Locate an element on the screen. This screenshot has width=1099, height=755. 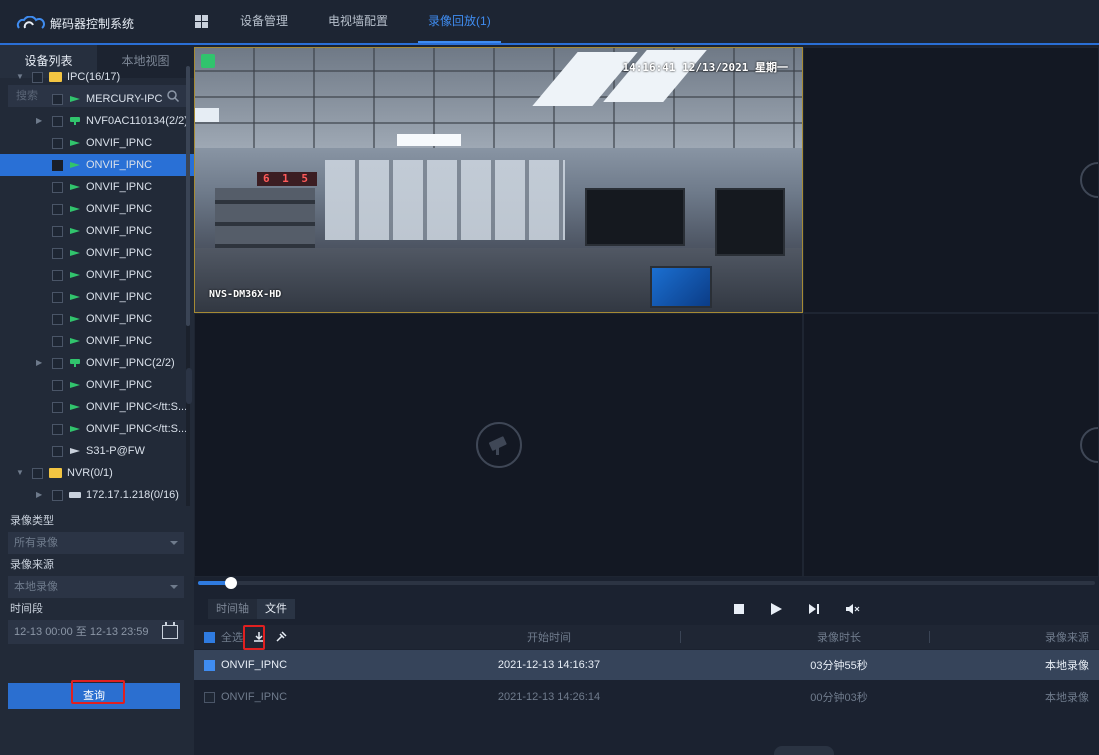
query-button: 查询 is located at coordinates (94, 694).